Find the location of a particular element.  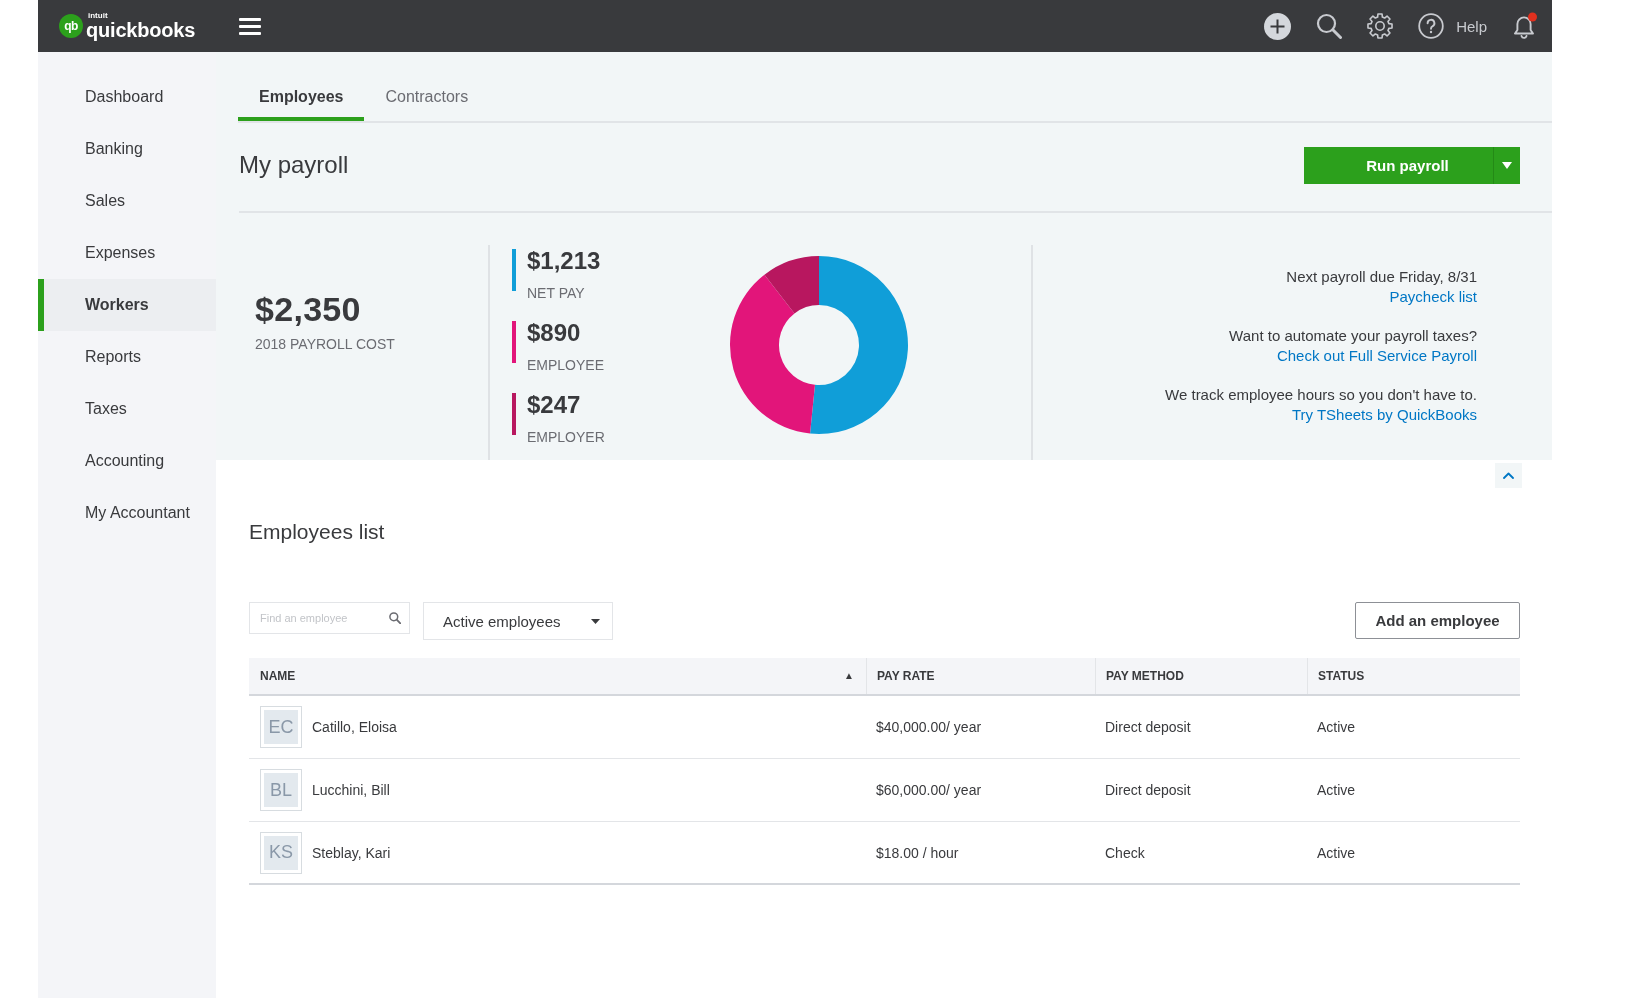

tab: Employees is located at coordinates (301, 86).